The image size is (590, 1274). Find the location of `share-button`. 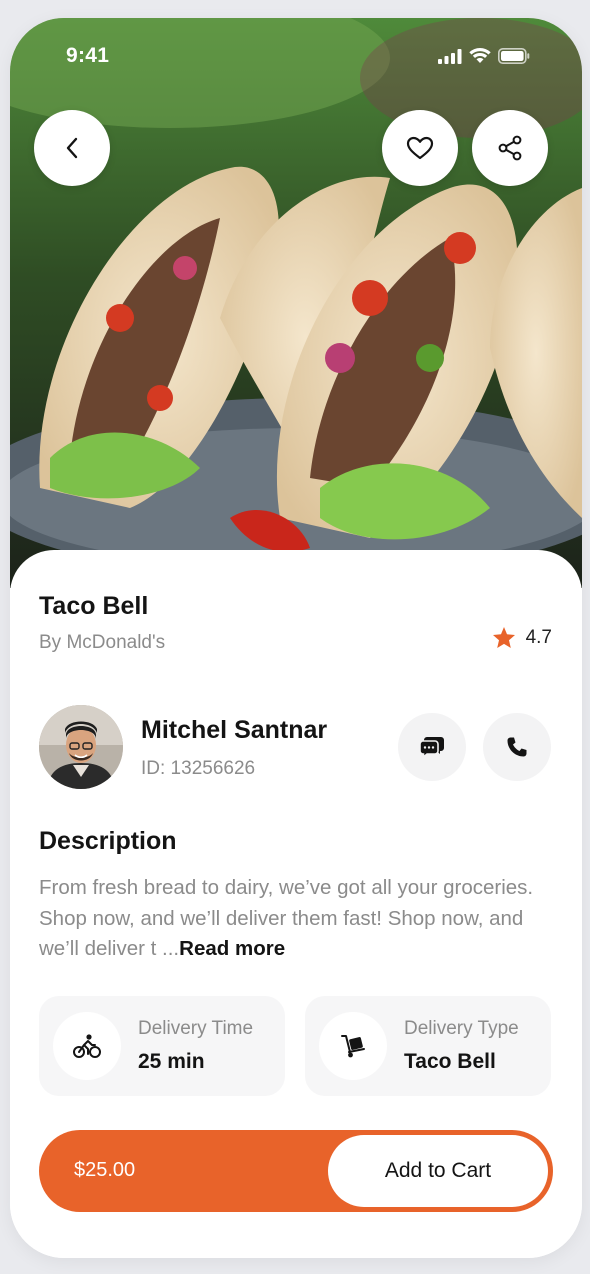

share-button is located at coordinates (510, 148).